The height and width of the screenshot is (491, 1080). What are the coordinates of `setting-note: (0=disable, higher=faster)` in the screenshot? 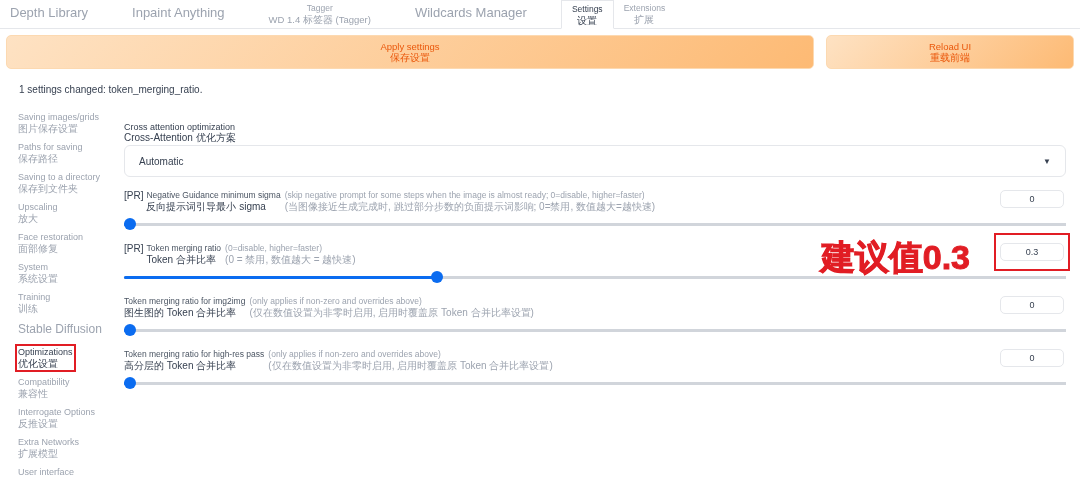 It's located at (274, 248).